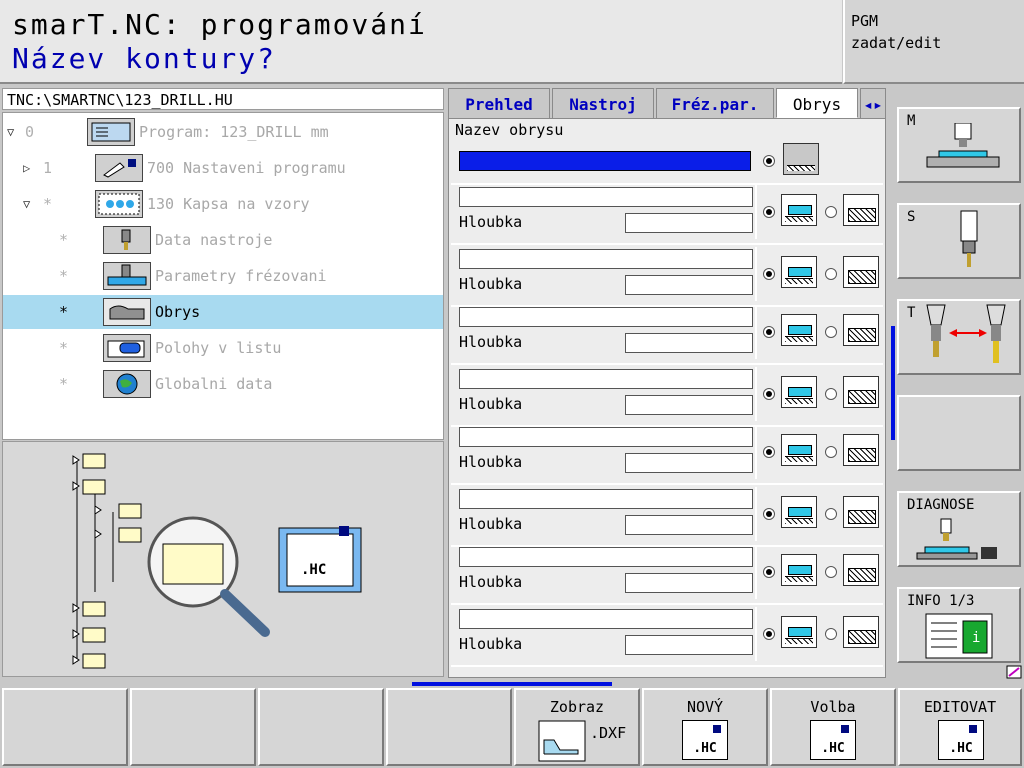  Describe the element at coordinates (577, 727) in the screenshot. I see `softkey-show-dxf: Zobraz .DXF` at that location.